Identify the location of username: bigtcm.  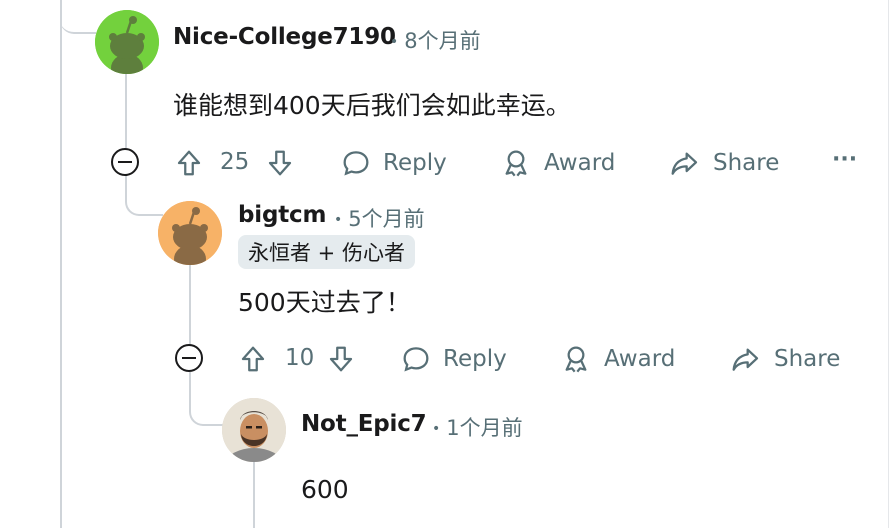
(282, 215).